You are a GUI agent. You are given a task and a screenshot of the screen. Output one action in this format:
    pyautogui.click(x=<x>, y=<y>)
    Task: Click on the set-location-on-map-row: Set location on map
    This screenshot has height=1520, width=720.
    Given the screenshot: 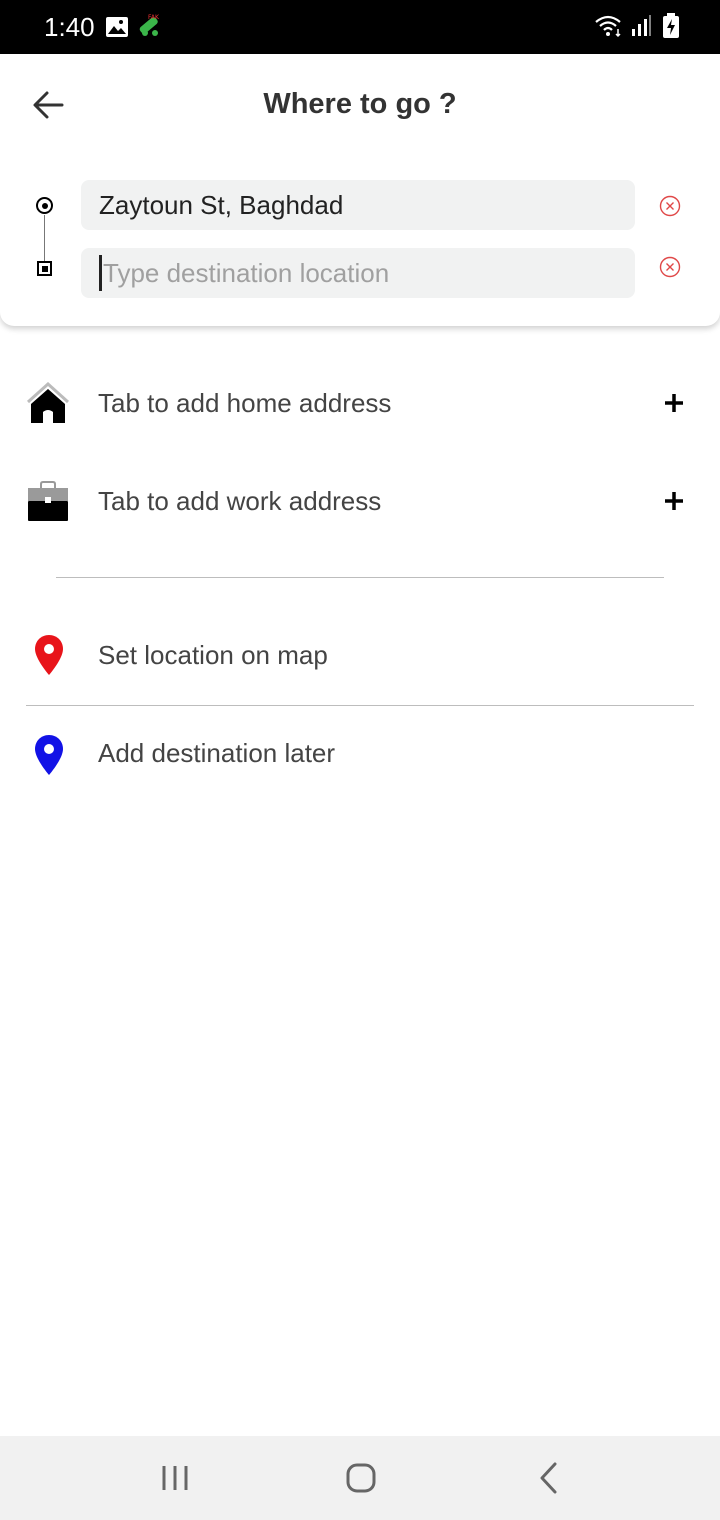 What is the action you would take?
    pyautogui.click(x=360, y=655)
    